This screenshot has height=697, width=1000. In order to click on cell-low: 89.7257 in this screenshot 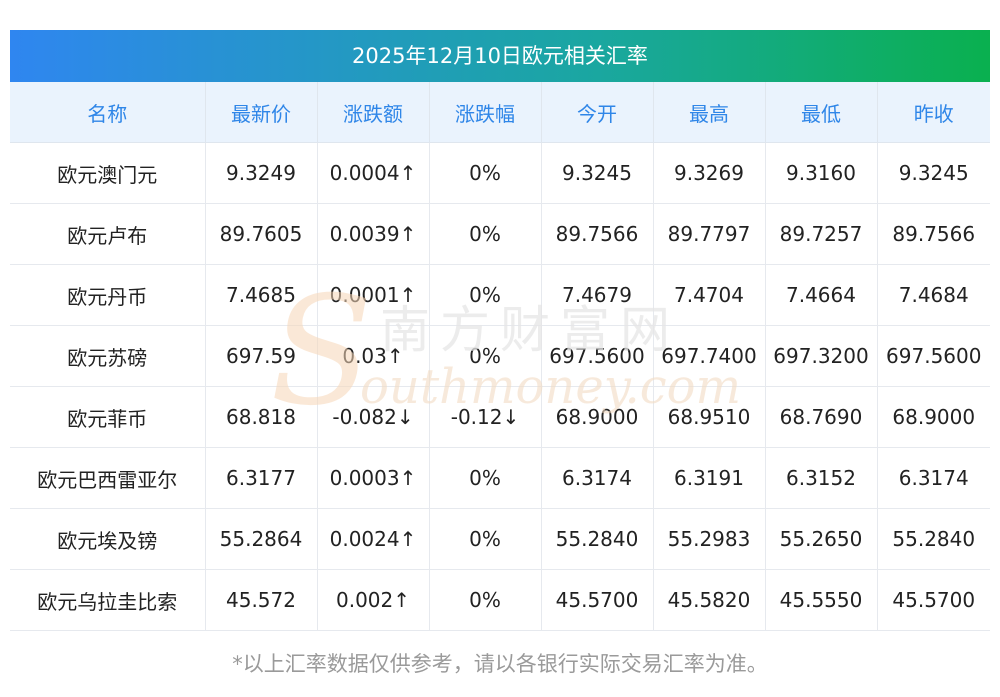, I will do `click(821, 234)`.